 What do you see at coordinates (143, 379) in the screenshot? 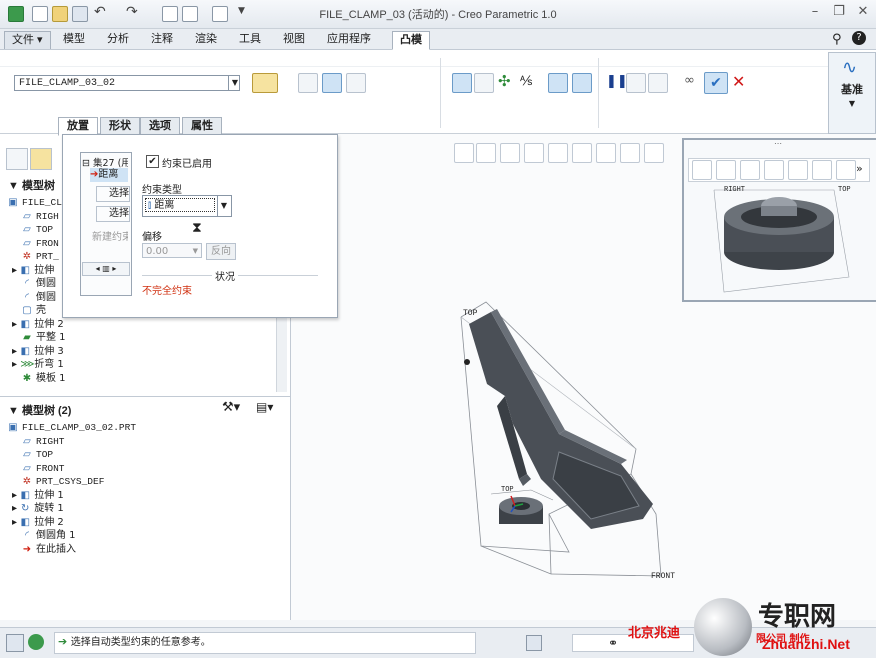
I see `tree-item-form: ✱ 模板 1` at bounding box center [143, 379].